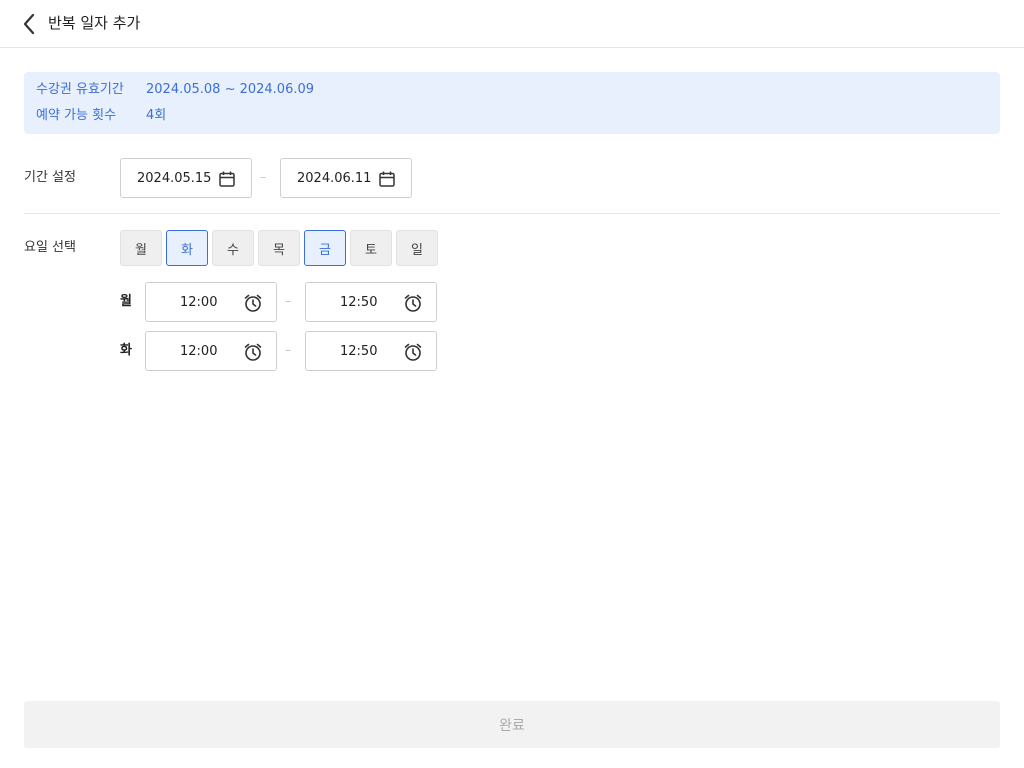 This screenshot has width=1024, height=768. I want to click on header-bar: 반복 일자 추가, so click(512, 24).